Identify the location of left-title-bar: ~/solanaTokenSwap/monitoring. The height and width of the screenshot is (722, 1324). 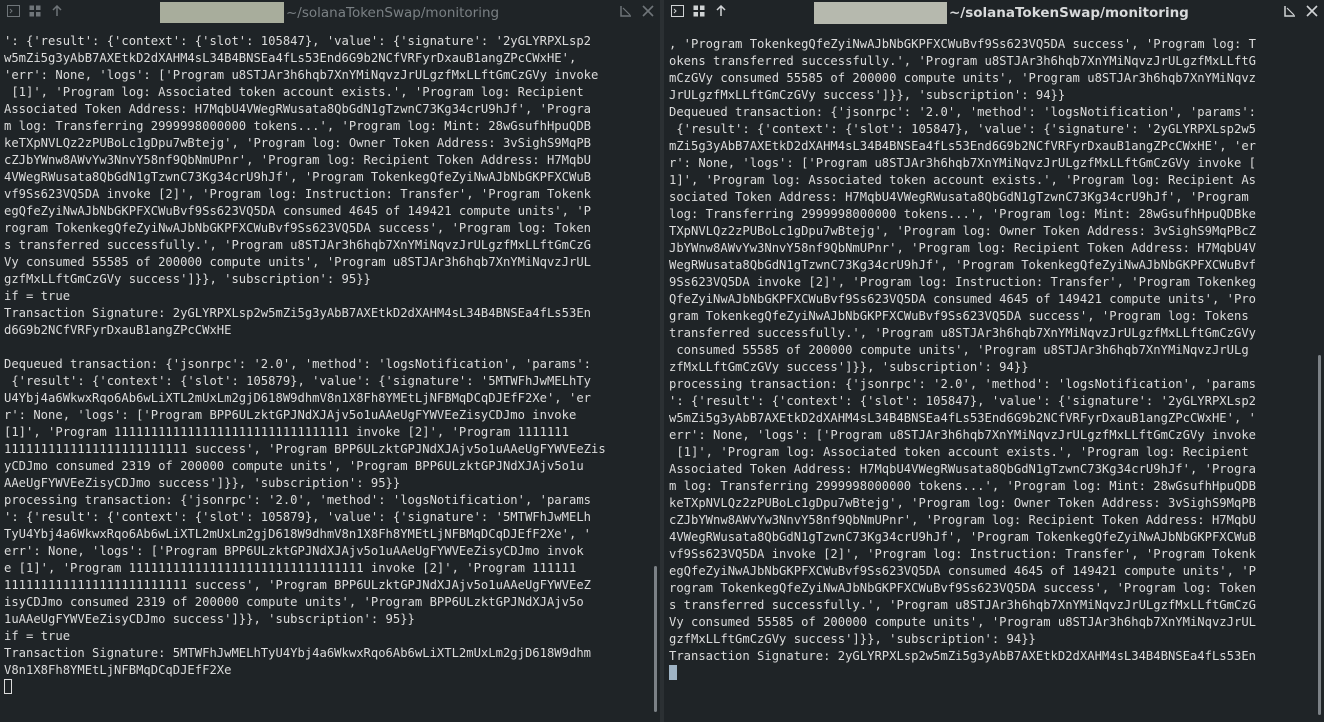
(330, 12).